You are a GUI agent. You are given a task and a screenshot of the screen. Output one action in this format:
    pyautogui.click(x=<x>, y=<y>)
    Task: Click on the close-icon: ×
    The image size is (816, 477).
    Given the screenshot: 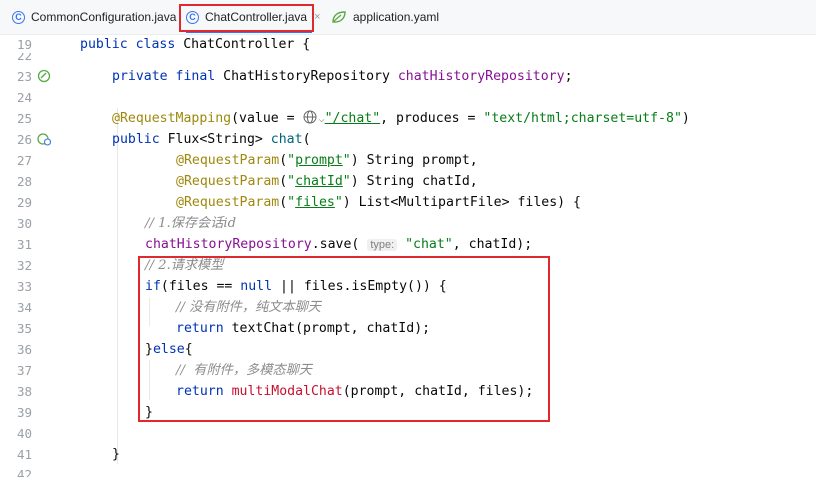 What is the action you would take?
    pyautogui.click(x=317, y=17)
    